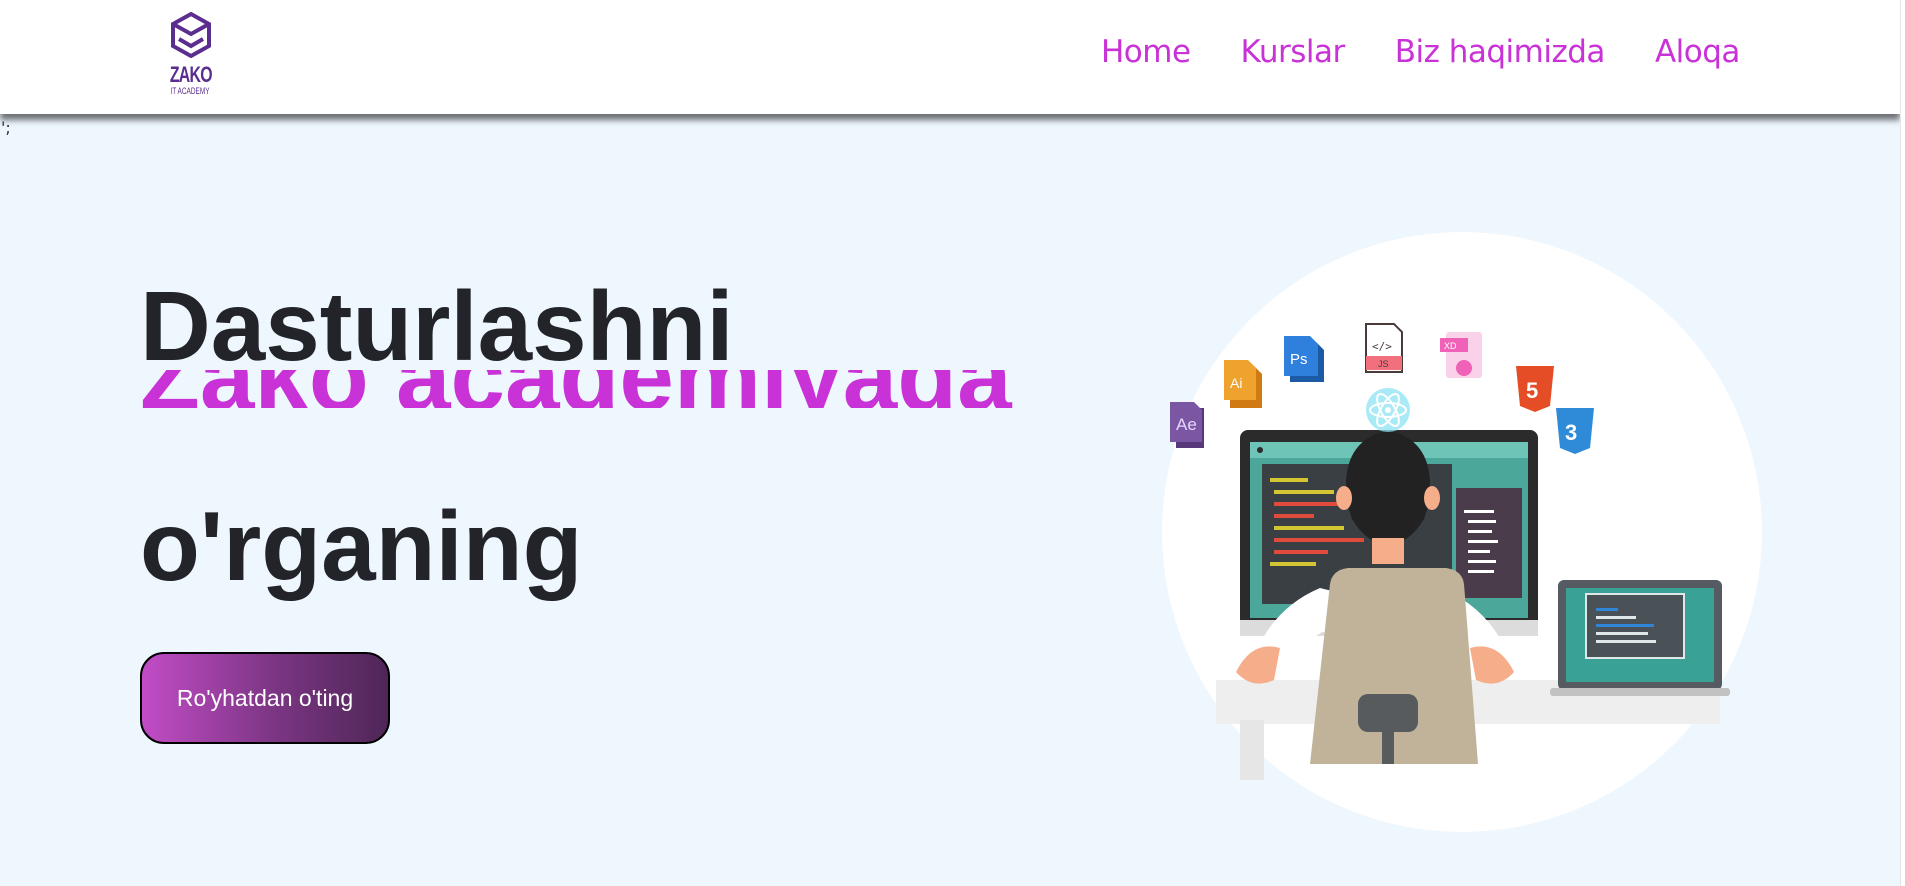 The height and width of the screenshot is (886, 1905). Describe the element at coordinates (1388, 410) in the screenshot. I see `react-icon` at that location.